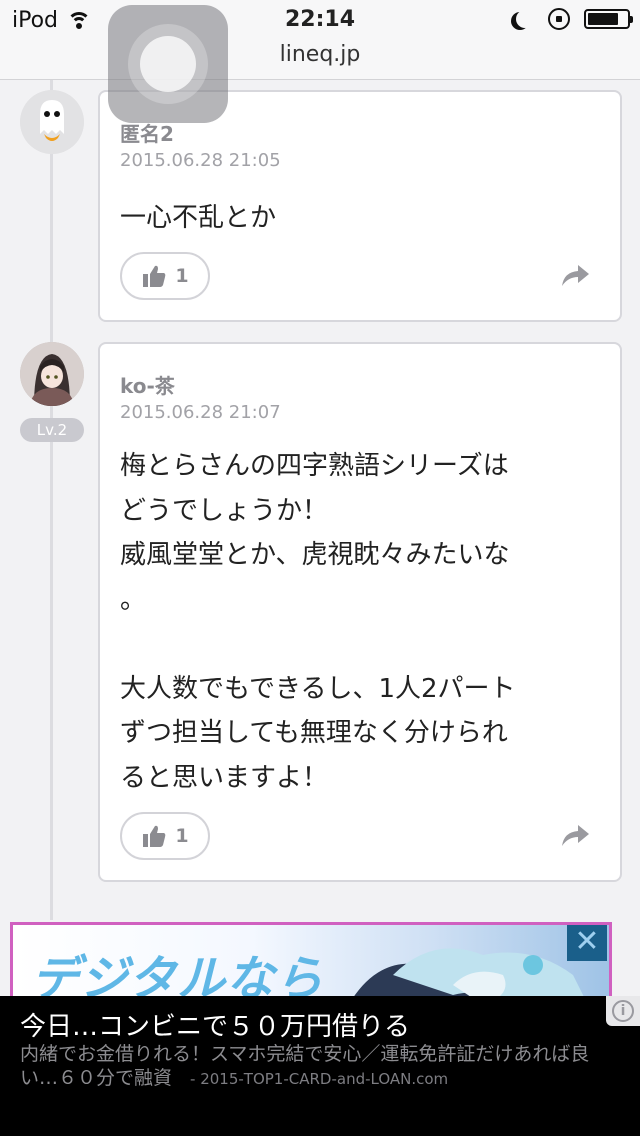  I want to click on address-bar-url: lineq.jp, so click(320, 54).